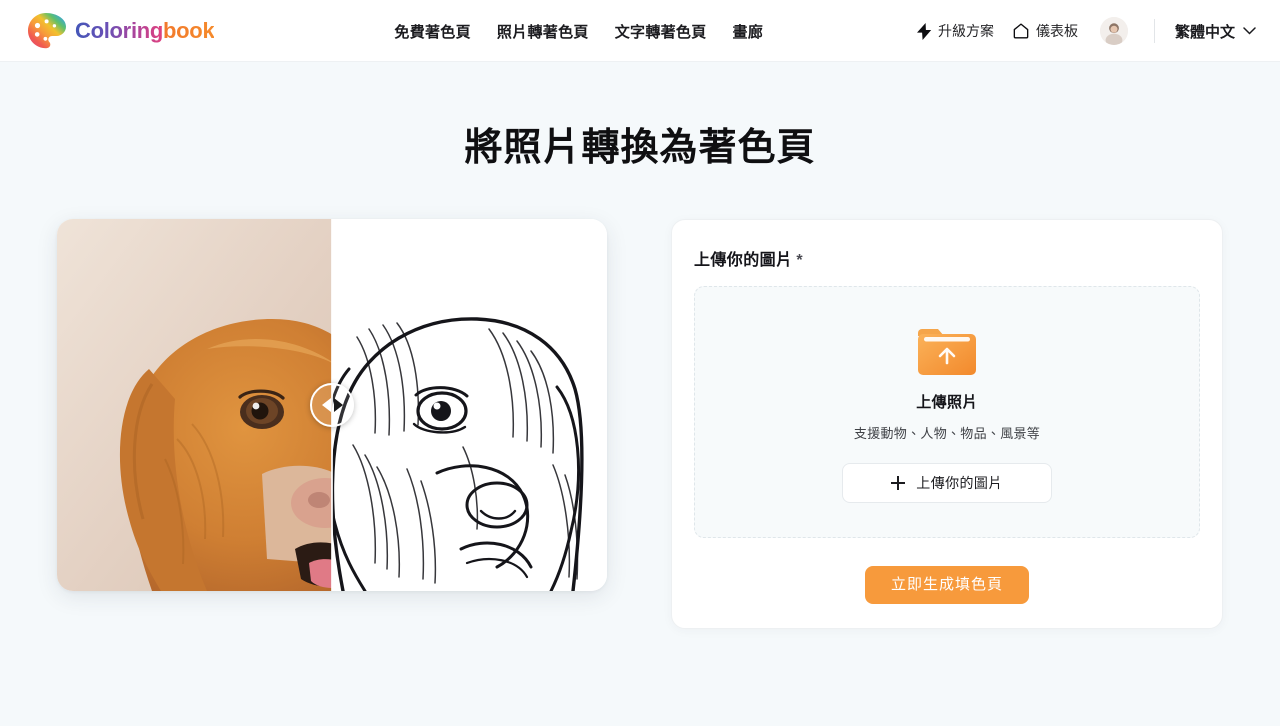  I want to click on slider-arrow-right-icon, so click(338, 405).